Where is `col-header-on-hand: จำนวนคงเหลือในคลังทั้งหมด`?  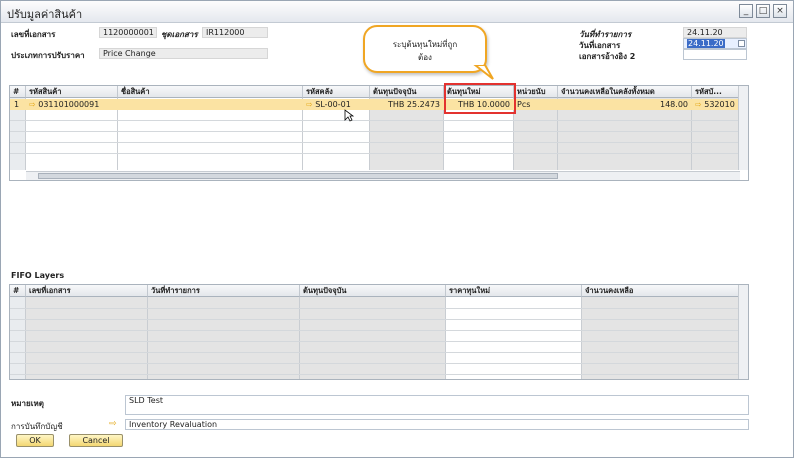
col-header-on-hand: จำนวนคงเหลือในคลังทั้งหมด is located at coordinates (625, 92).